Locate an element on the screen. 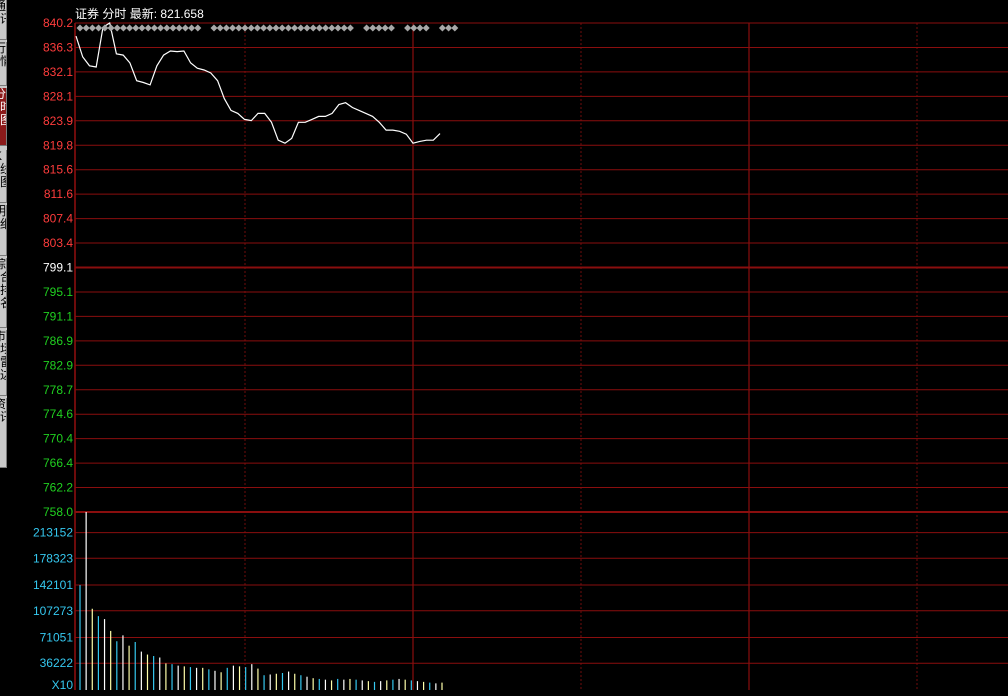 The width and height of the screenshot is (1008, 696). volume-tick-label: 142101 is located at coordinates (53, 585).